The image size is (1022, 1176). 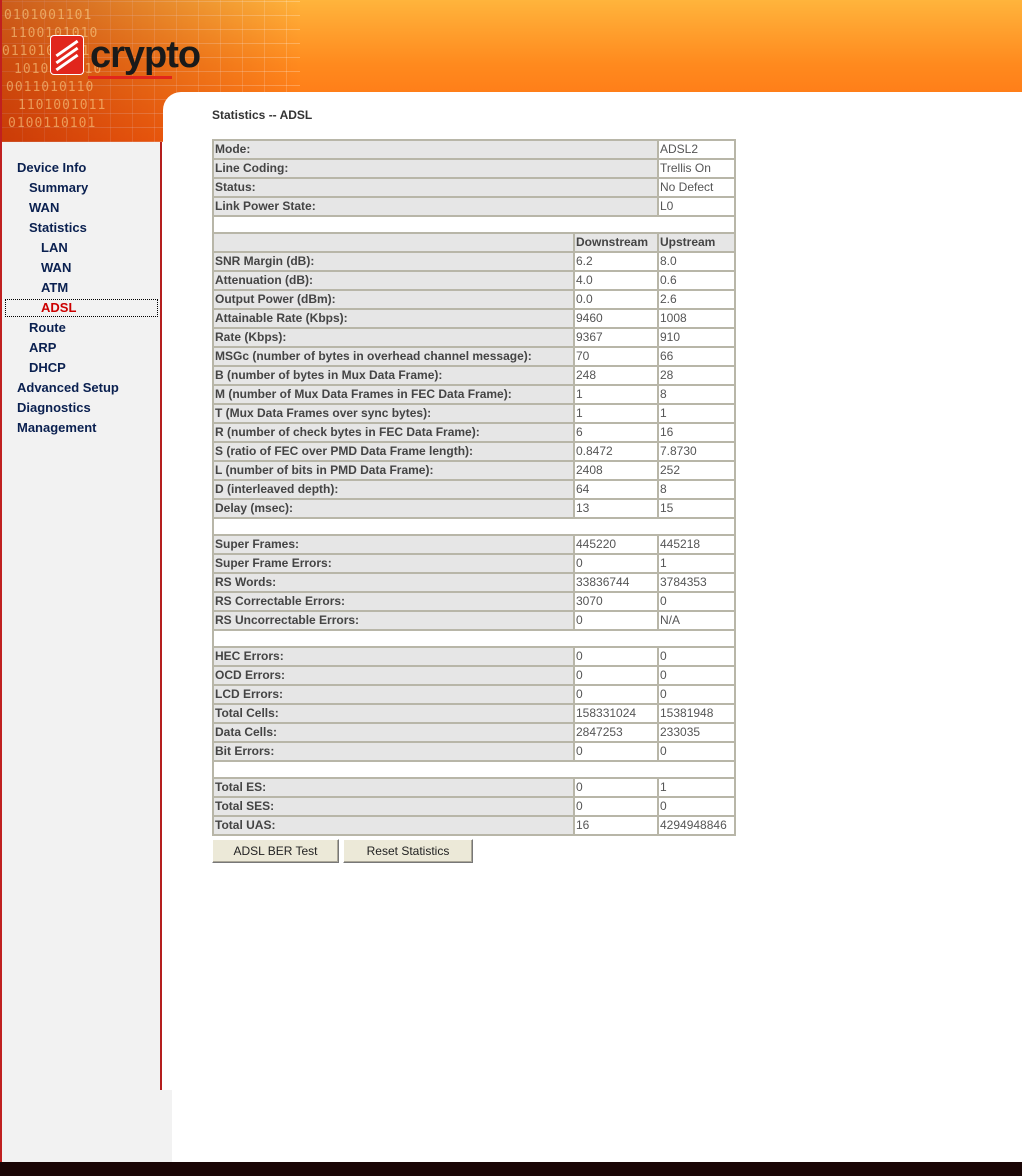 What do you see at coordinates (393, 470) in the screenshot?
I see `row-label: L (number of bits in PMD Data Frame):` at bounding box center [393, 470].